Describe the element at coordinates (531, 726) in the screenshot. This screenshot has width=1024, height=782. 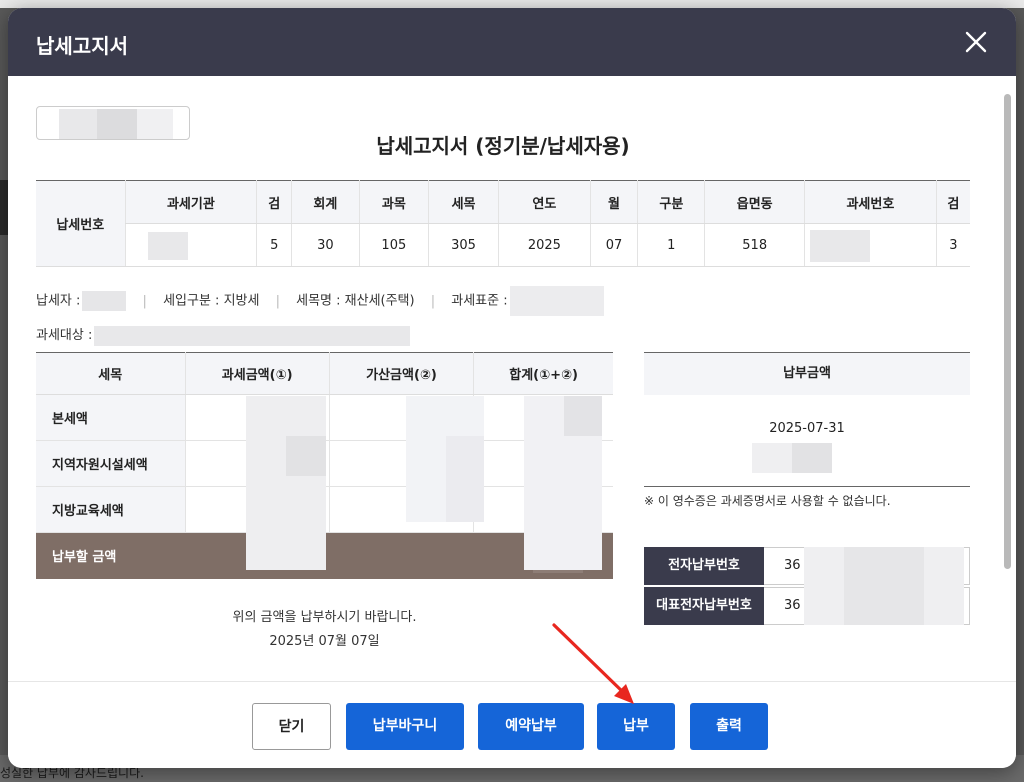
I see `reserve-payment-button: 예약납부` at that location.